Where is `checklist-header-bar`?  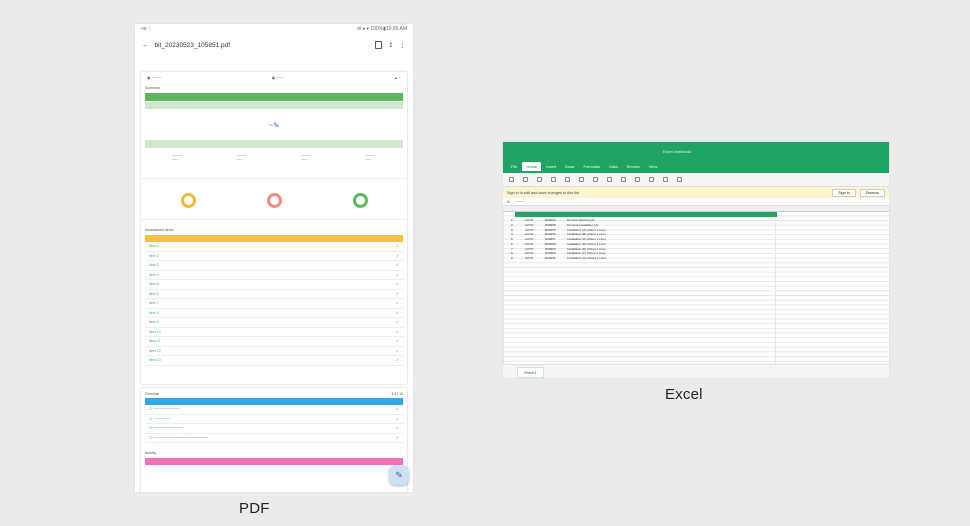 checklist-header-bar is located at coordinates (274, 401).